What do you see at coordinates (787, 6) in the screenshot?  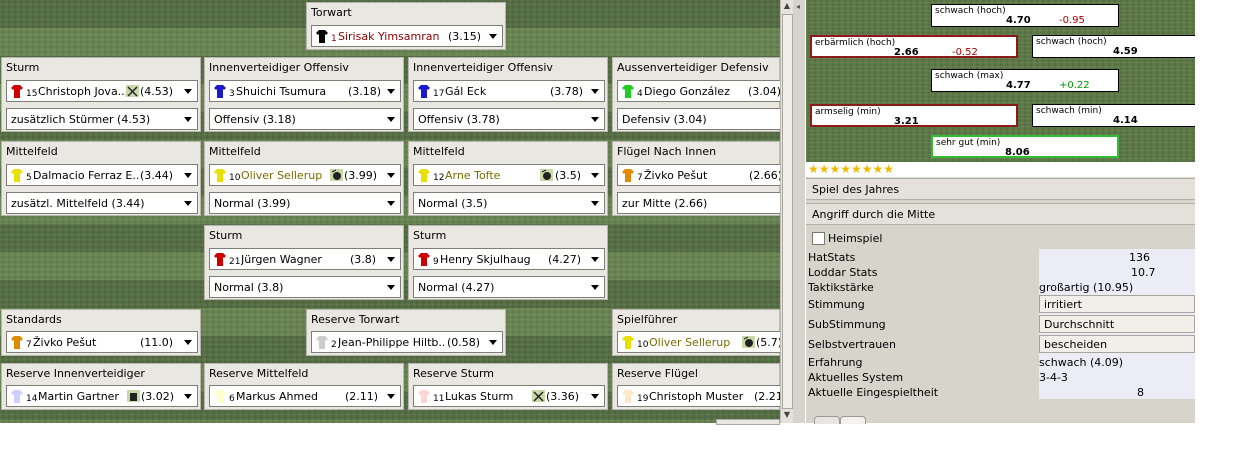 I see `scroll-up-icon: ▲` at bounding box center [787, 6].